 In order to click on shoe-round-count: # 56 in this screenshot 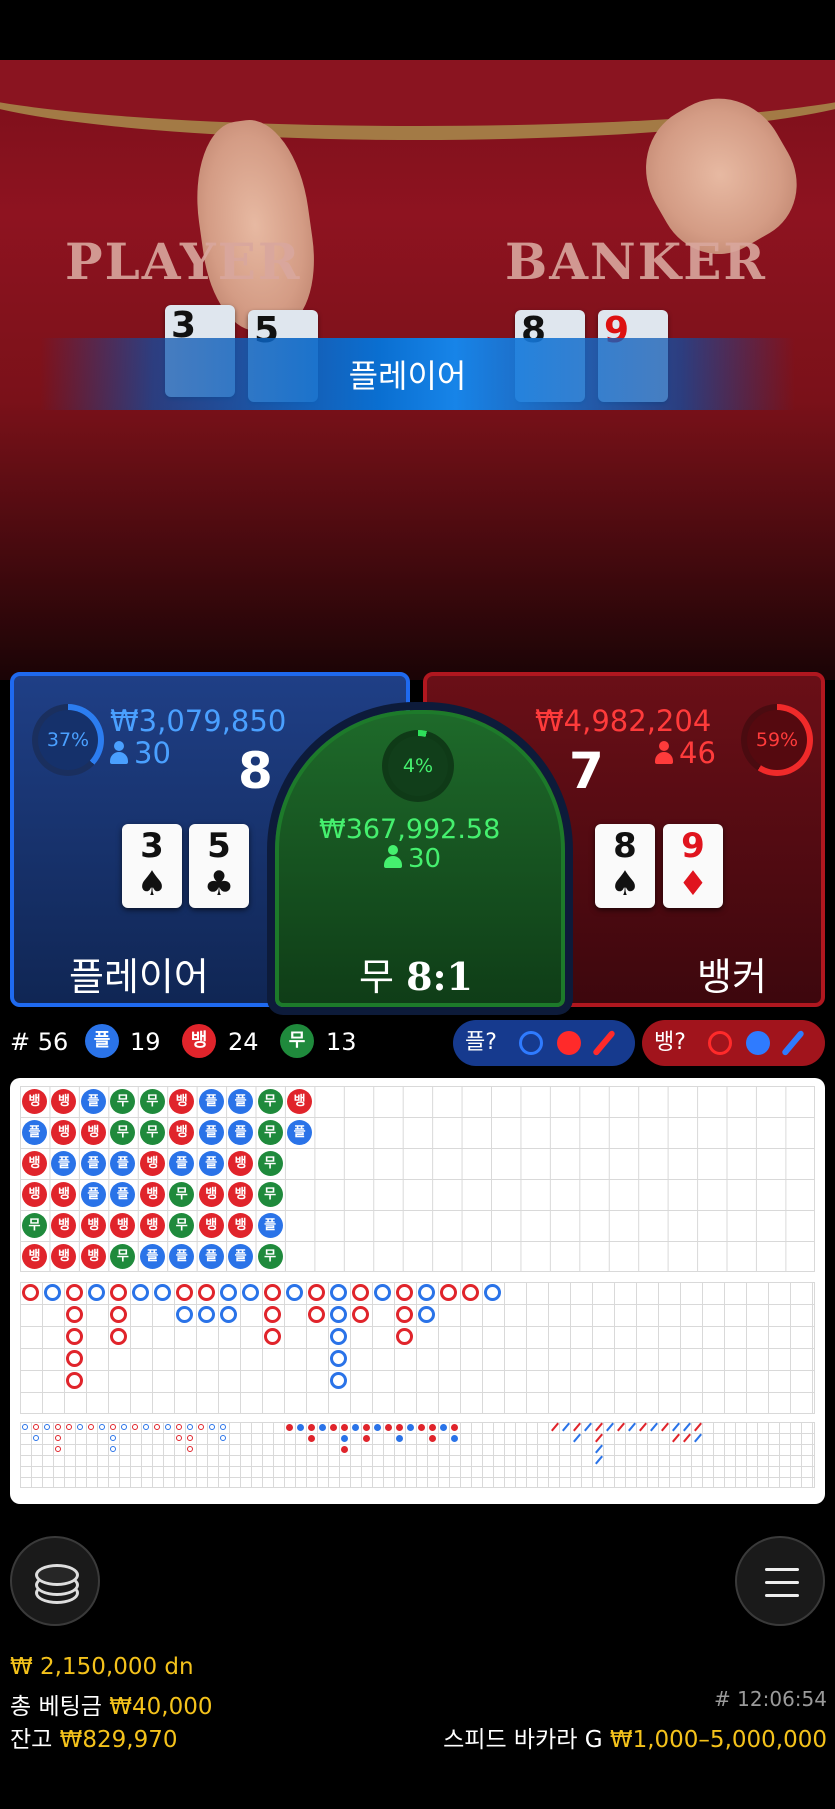, I will do `click(39, 1042)`.